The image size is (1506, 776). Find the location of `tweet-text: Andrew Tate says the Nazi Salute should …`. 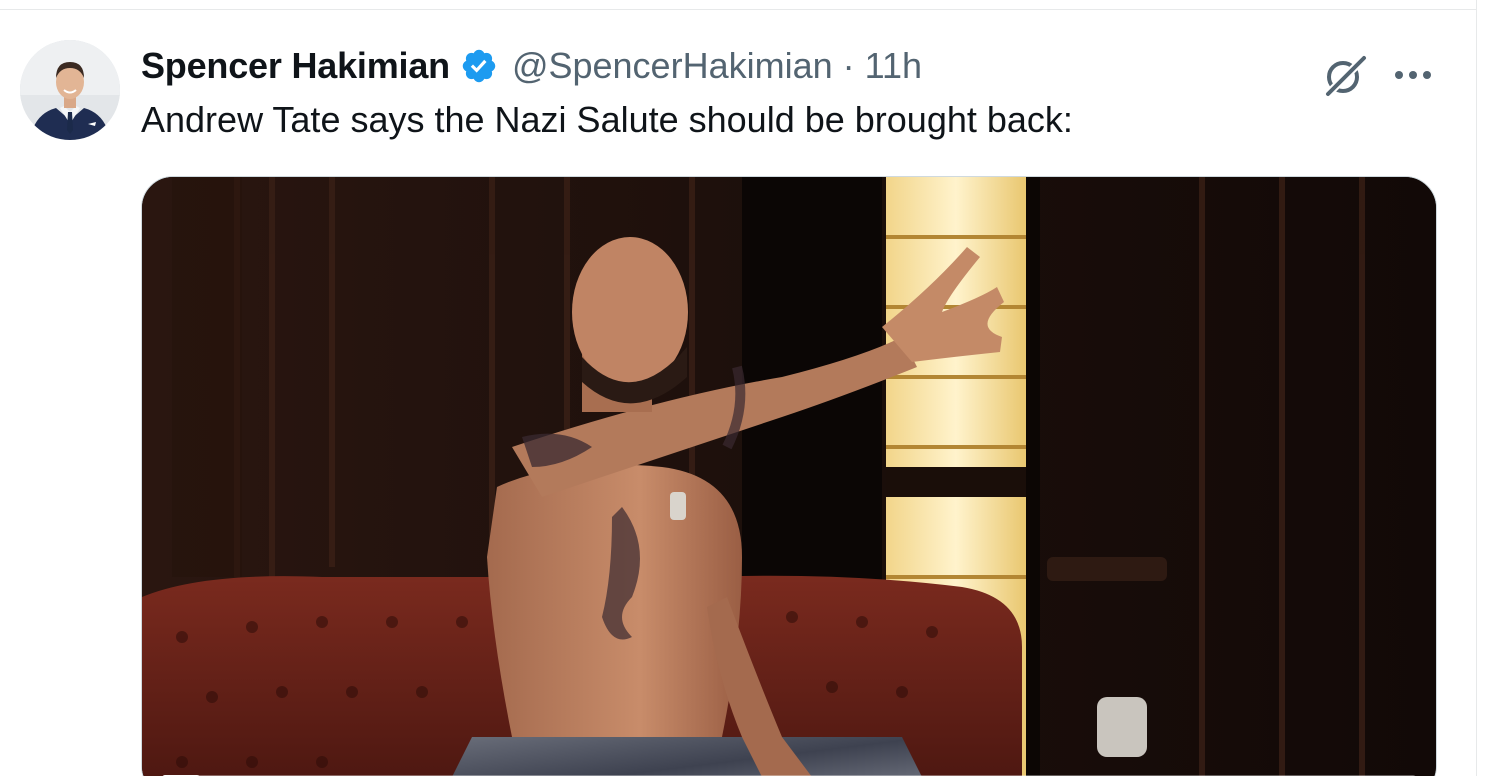

tweet-text: Andrew Tate says the Nazi Salute should … is located at coordinates (607, 119).